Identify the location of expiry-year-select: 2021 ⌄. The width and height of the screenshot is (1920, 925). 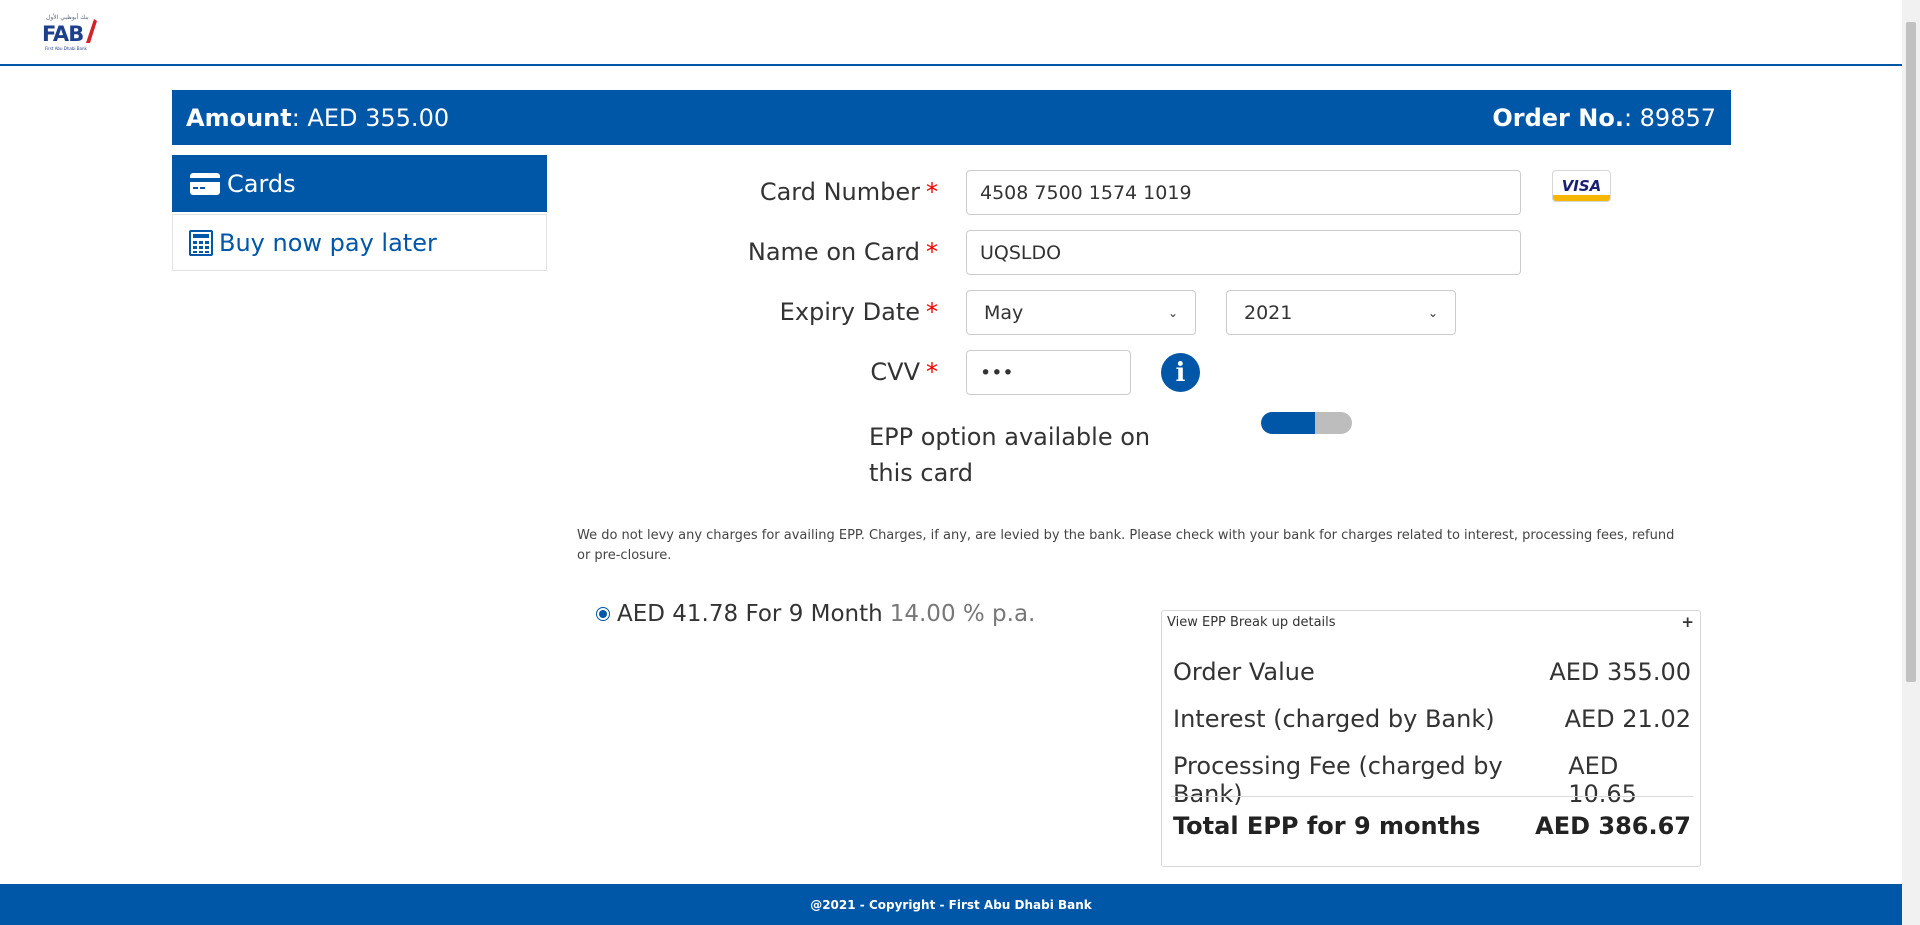
(1341, 312).